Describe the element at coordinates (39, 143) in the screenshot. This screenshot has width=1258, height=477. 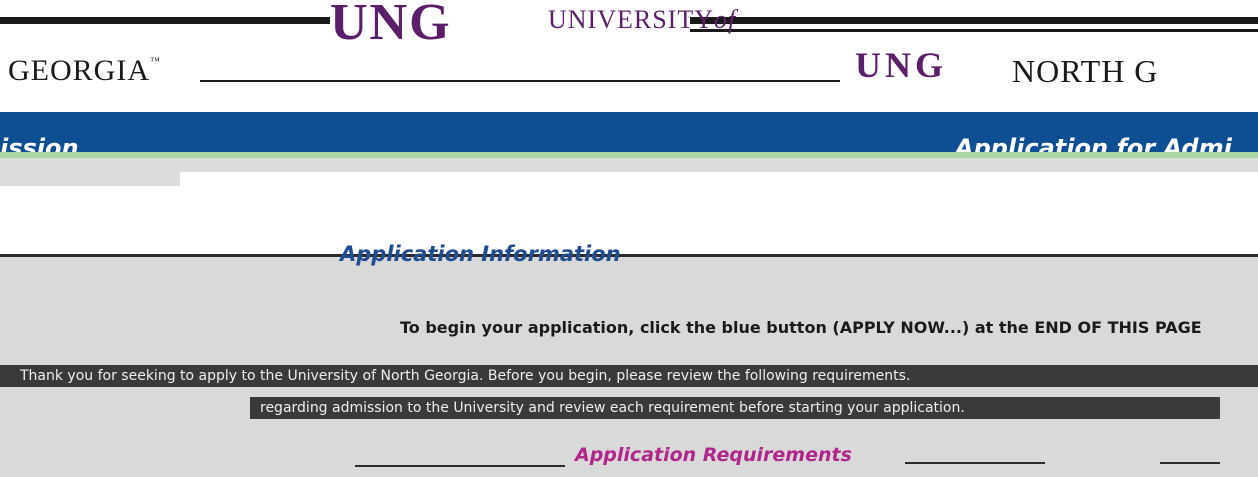
I see `title-bar-left-text: ission` at that location.